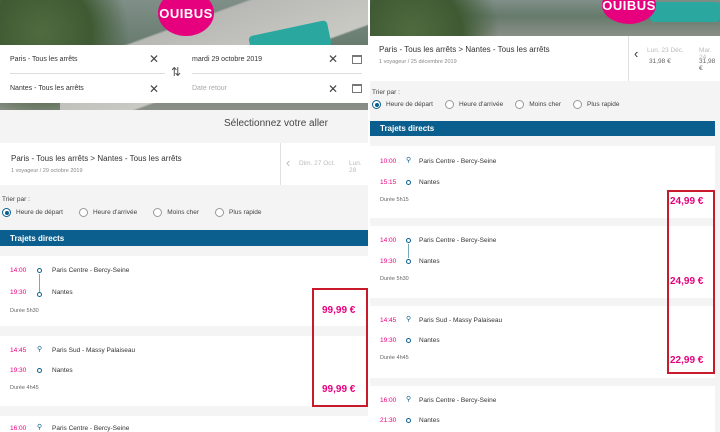  Describe the element at coordinates (545, 18) in the screenshot. I see `hero-banner: OUIBUS` at that location.